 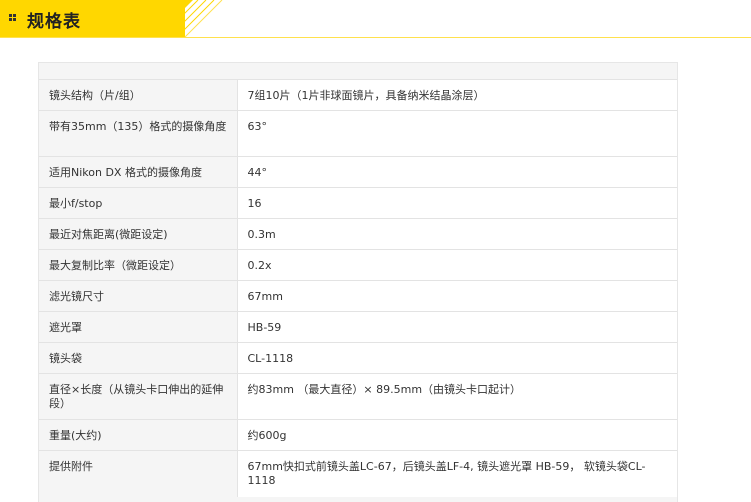 I want to click on spec-label: 适用Nikon DX 格式的摄像角度, so click(x=138, y=172).